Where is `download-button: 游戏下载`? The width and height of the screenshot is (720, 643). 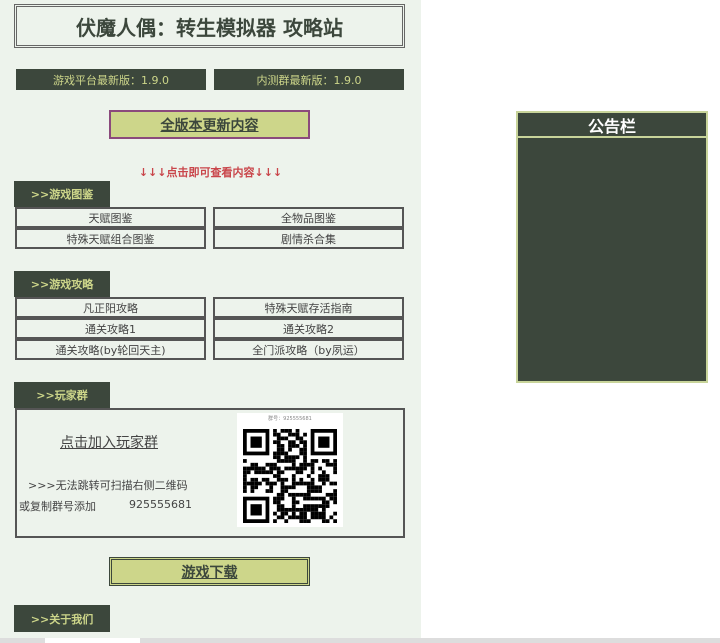
download-button: 游戏下载 is located at coordinates (209, 571).